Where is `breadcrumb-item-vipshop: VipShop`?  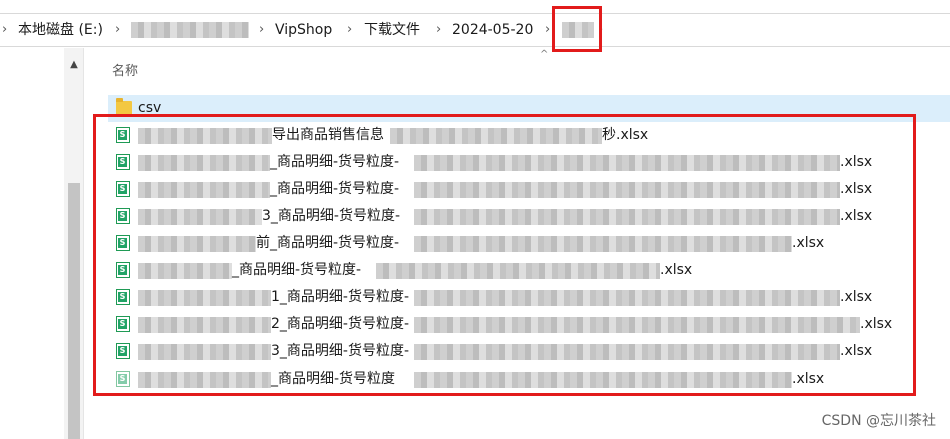
breadcrumb-item-vipshop: VipShop is located at coordinates (303, 30).